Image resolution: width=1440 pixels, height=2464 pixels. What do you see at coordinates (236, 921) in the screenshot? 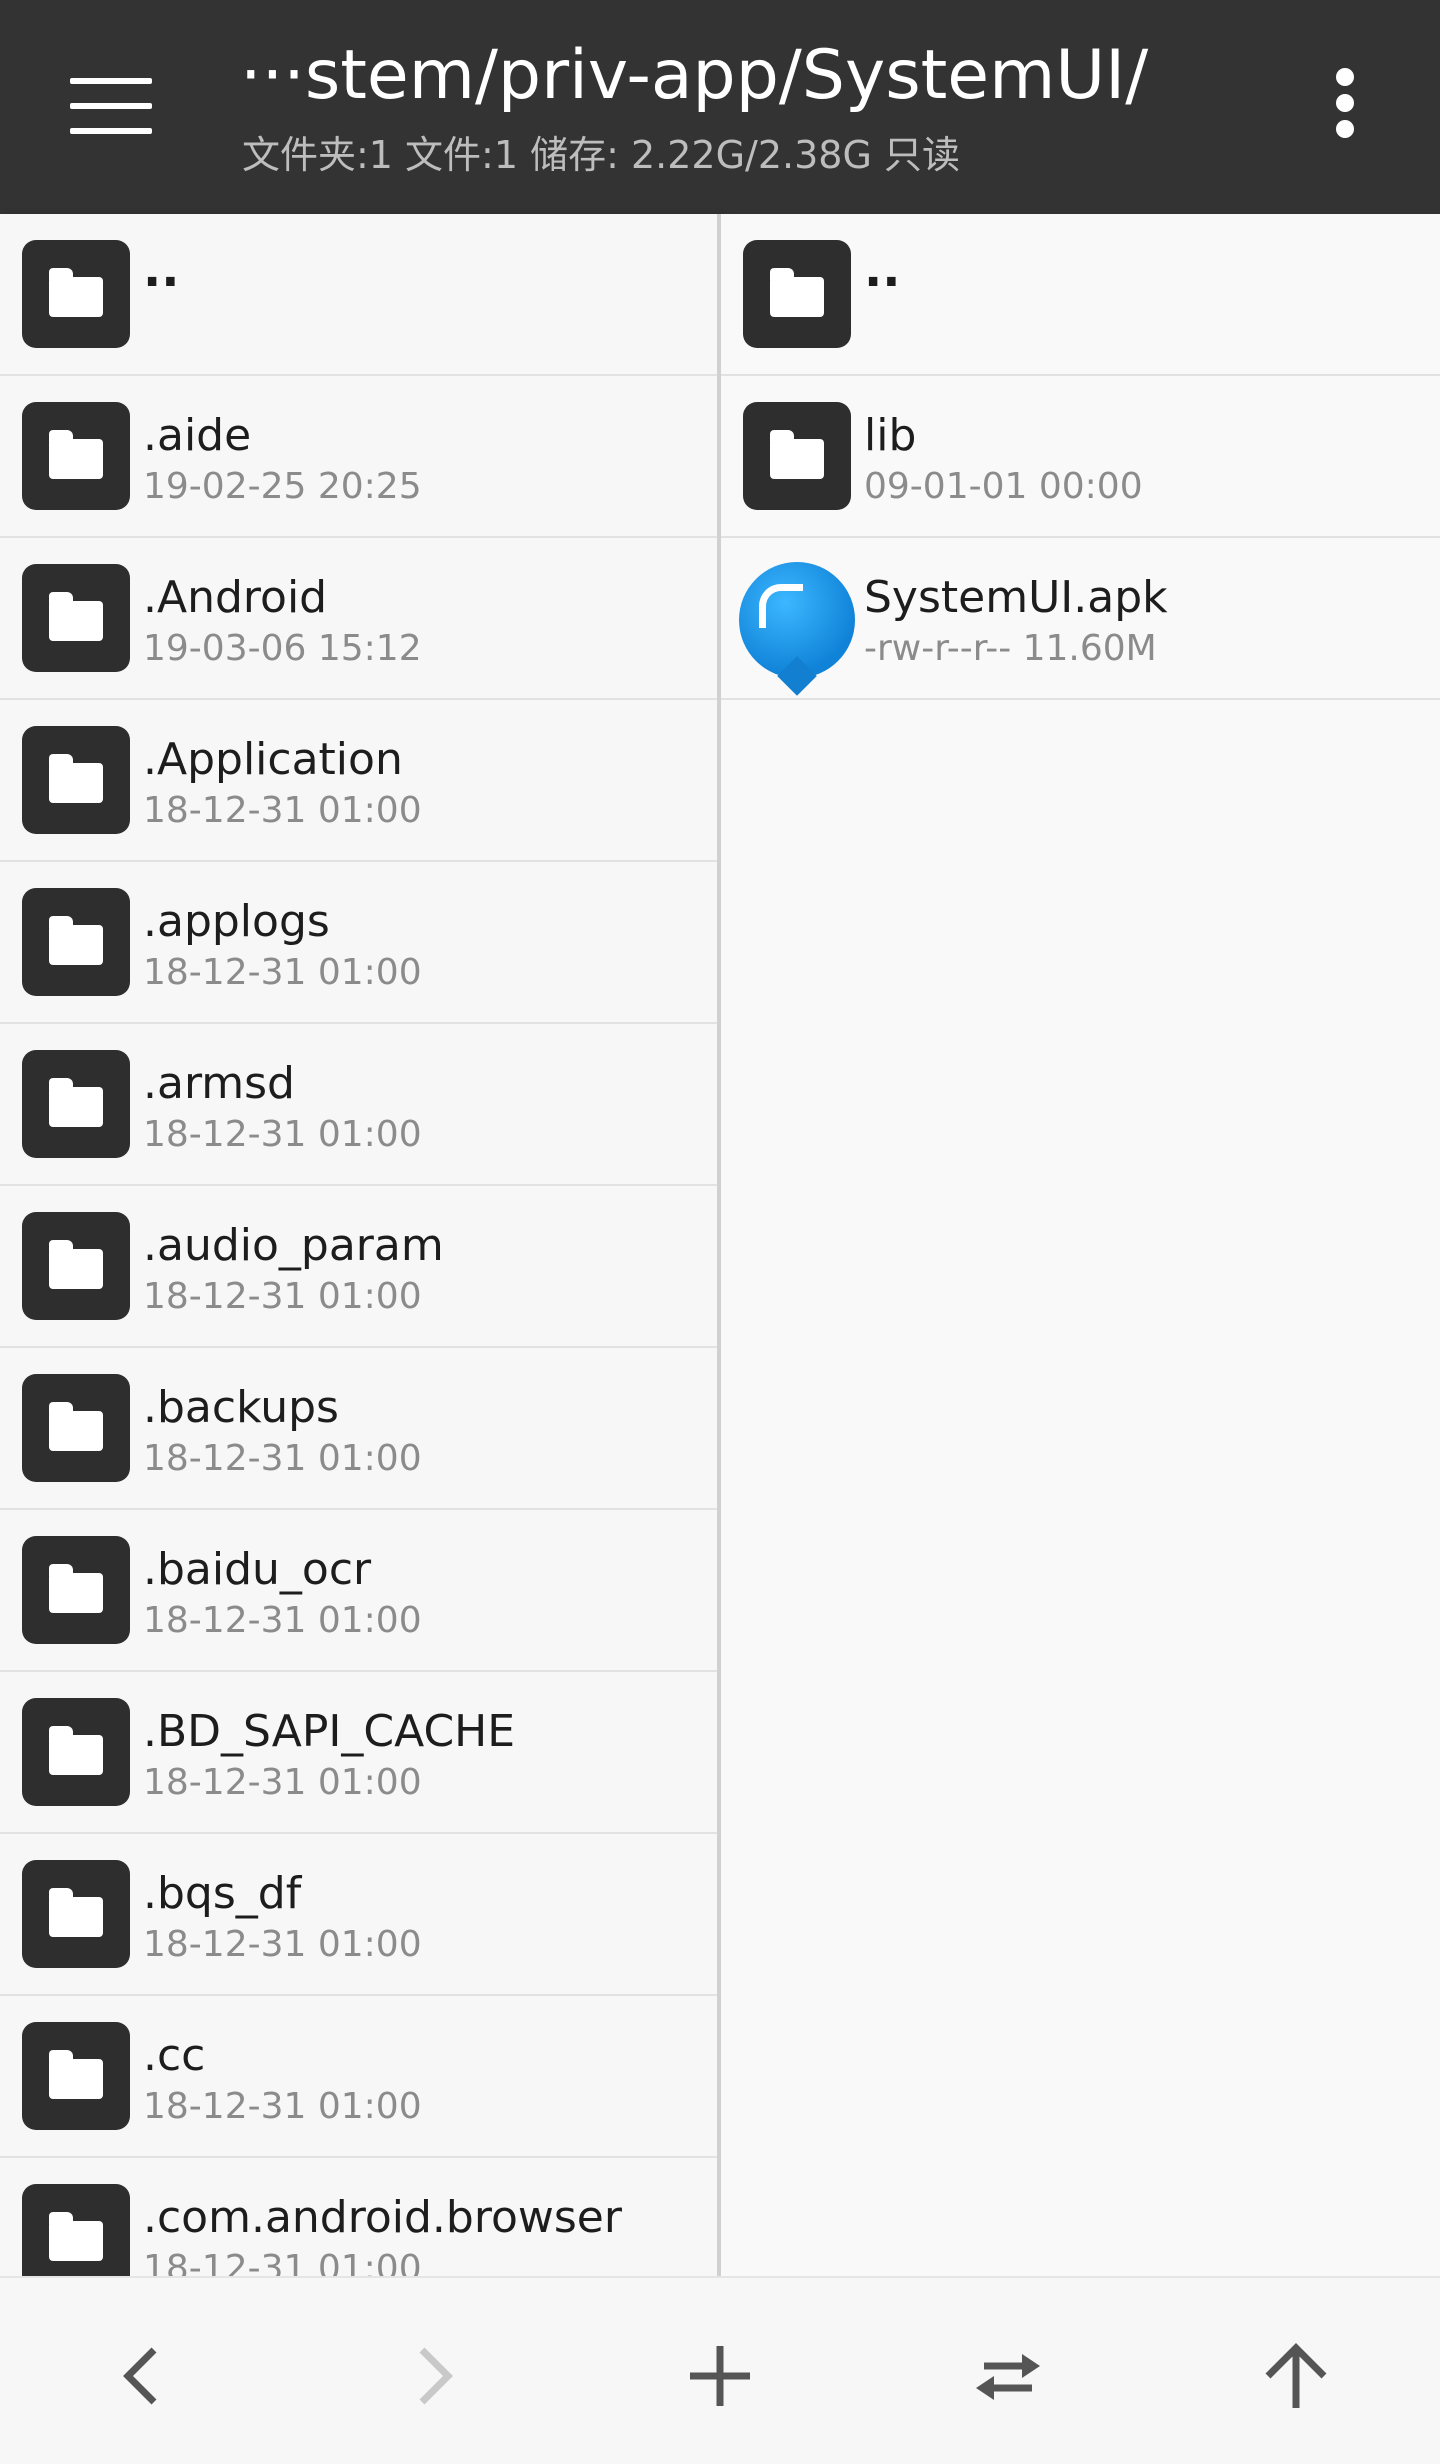
I see `item-name: .applogs` at bounding box center [236, 921].